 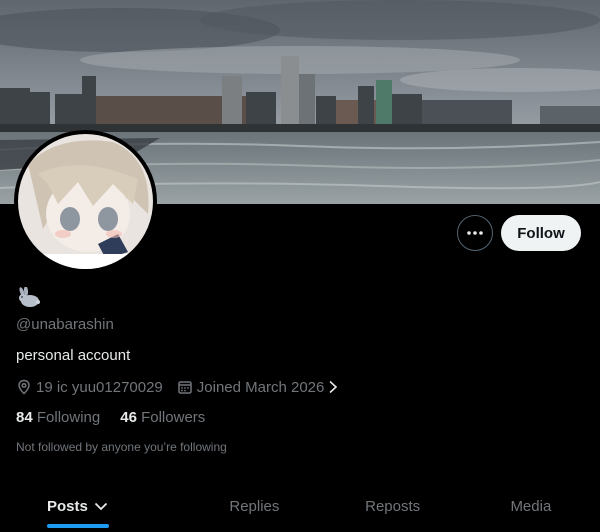 I want to click on tab-reposts-label: Reposts, so click(x=393, y=506).